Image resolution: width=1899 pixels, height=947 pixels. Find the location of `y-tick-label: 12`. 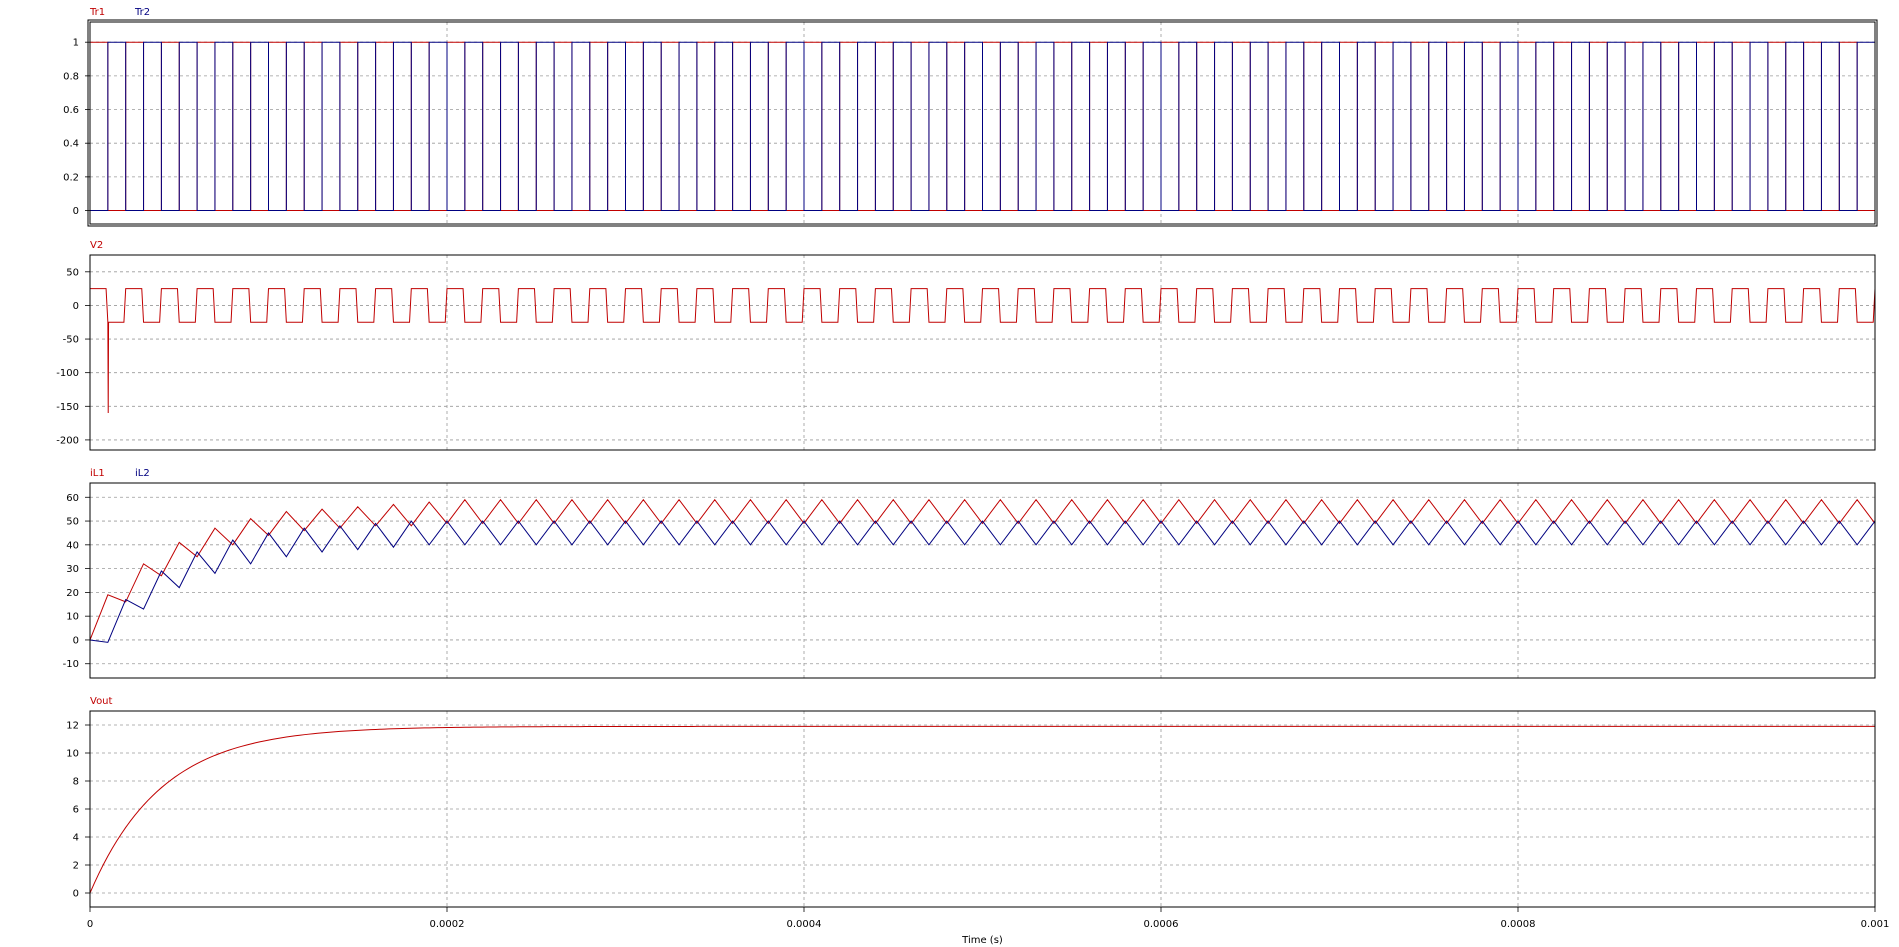

y-tick-label: 12 is located at coordinates (72, 726).